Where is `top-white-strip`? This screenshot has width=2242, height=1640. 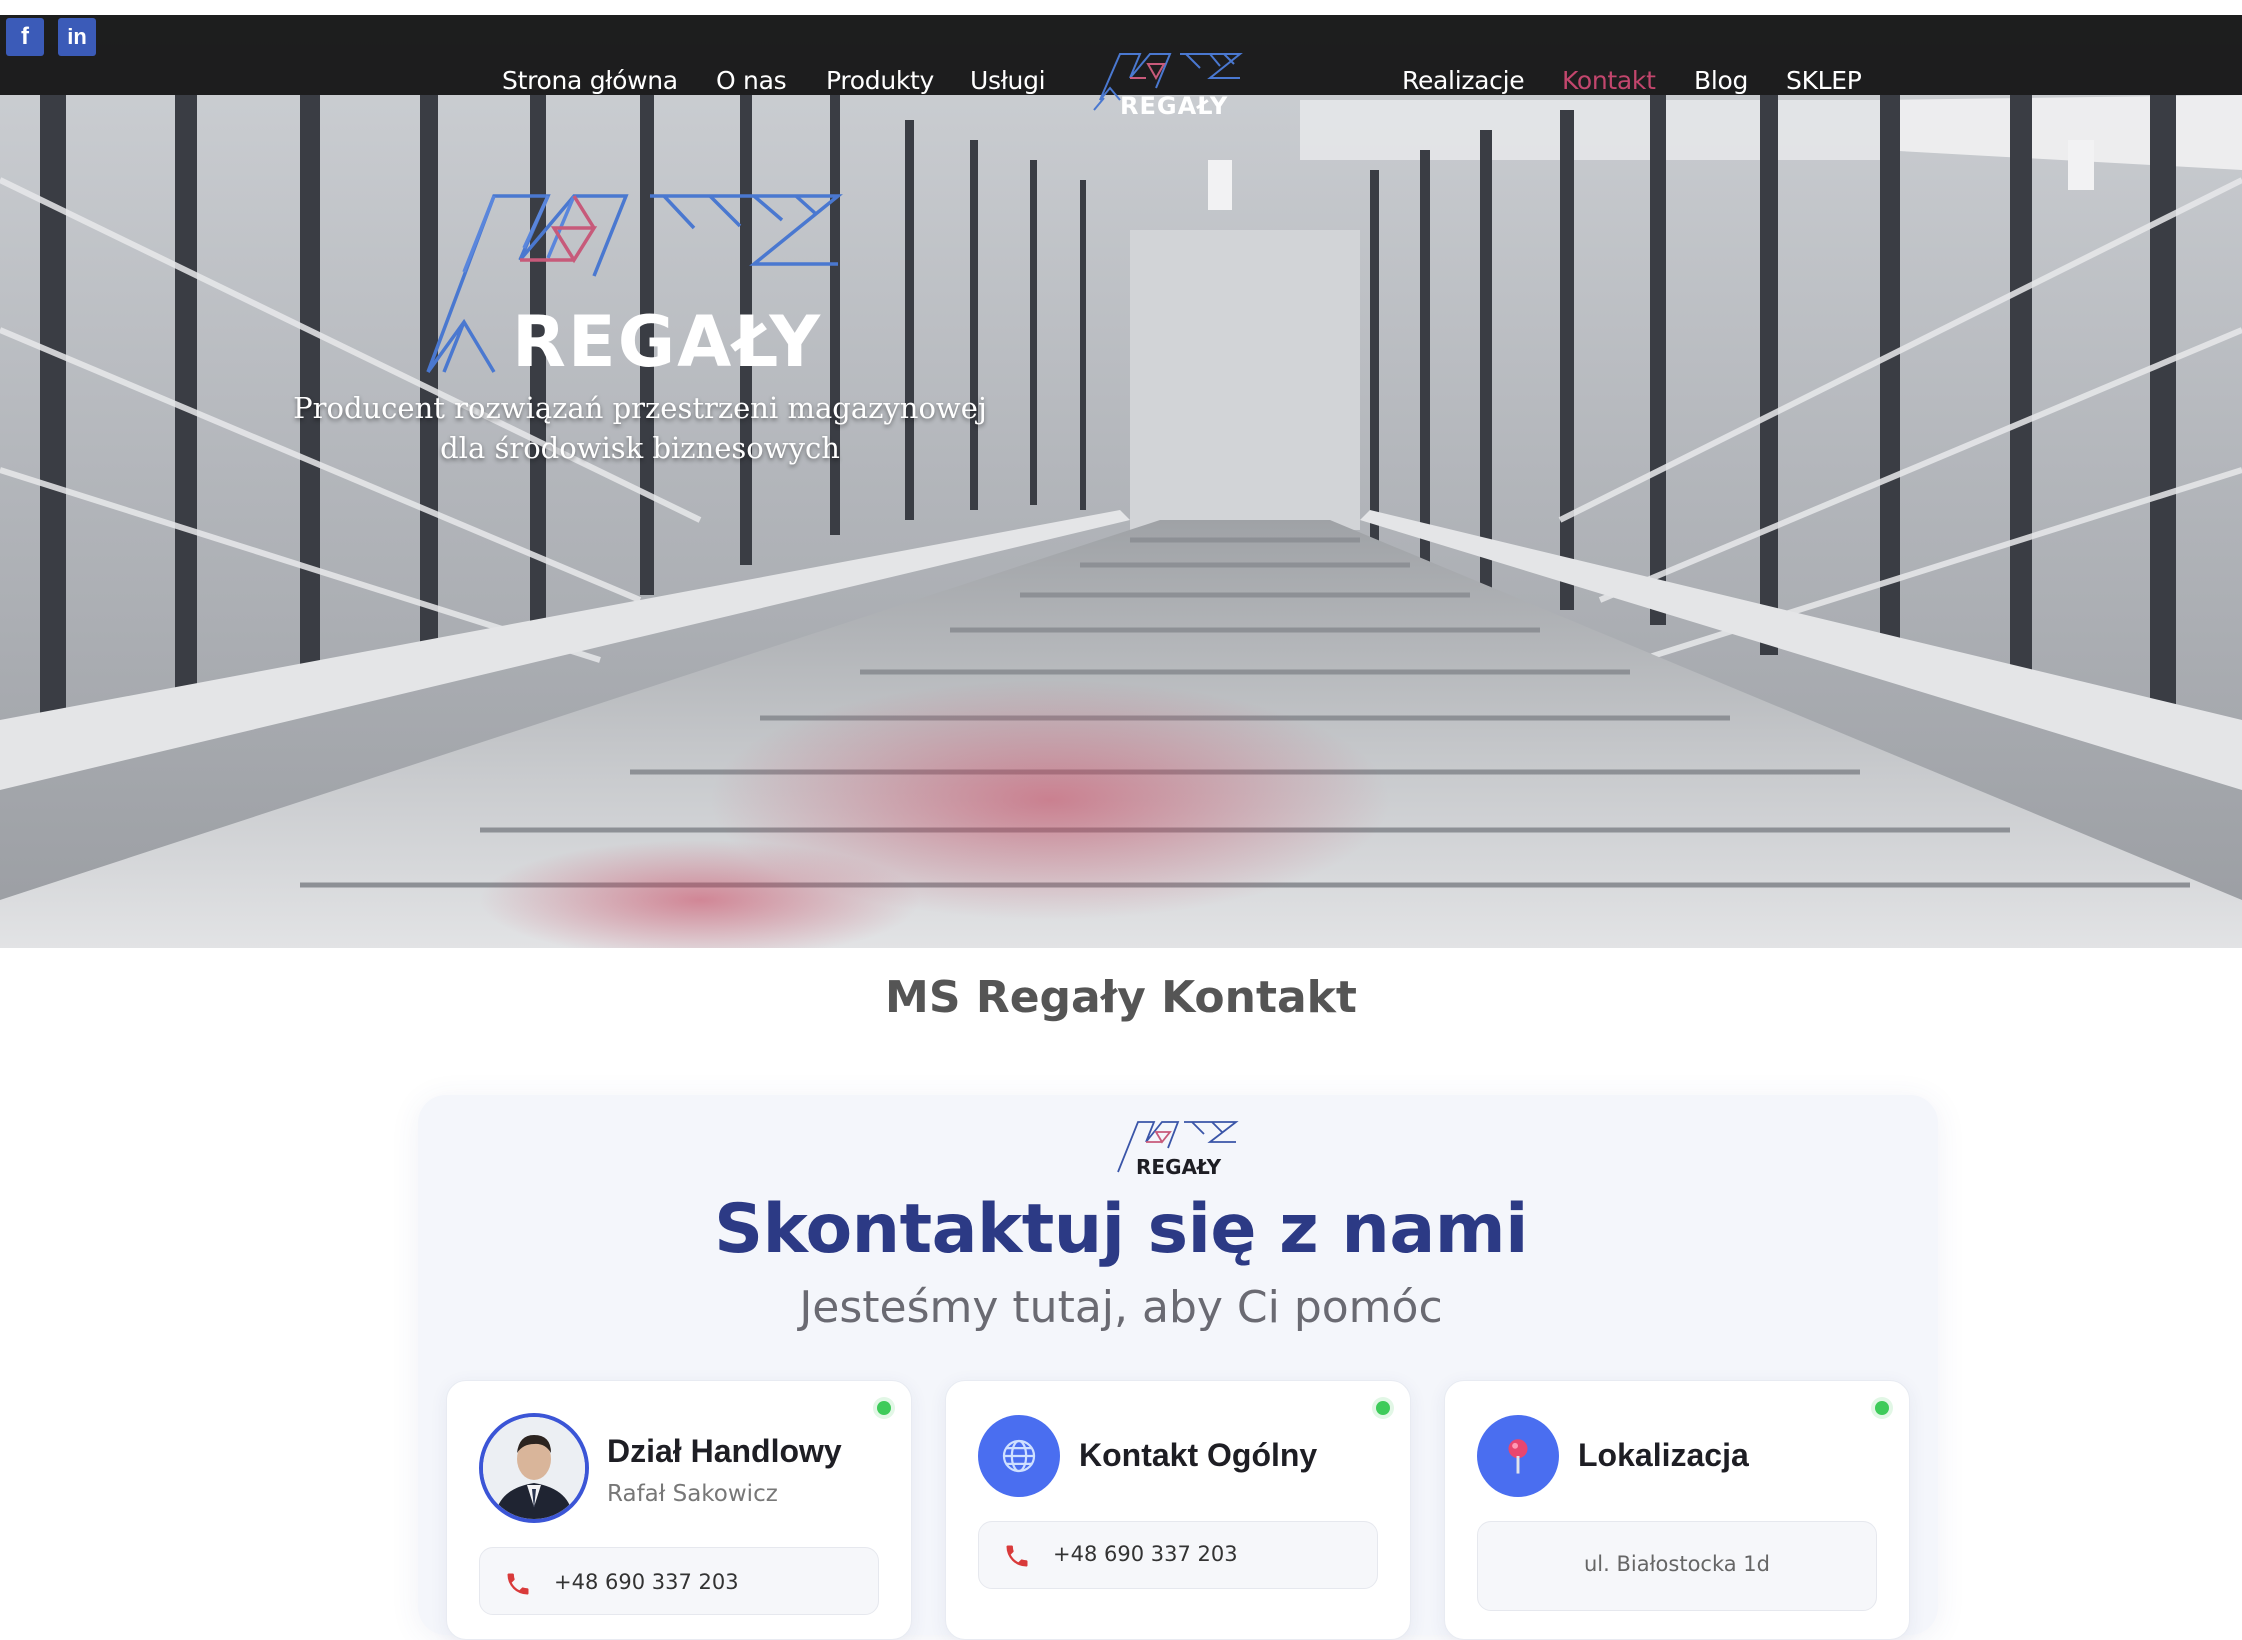
top-white-strip is located at coordinates (1121, 7).